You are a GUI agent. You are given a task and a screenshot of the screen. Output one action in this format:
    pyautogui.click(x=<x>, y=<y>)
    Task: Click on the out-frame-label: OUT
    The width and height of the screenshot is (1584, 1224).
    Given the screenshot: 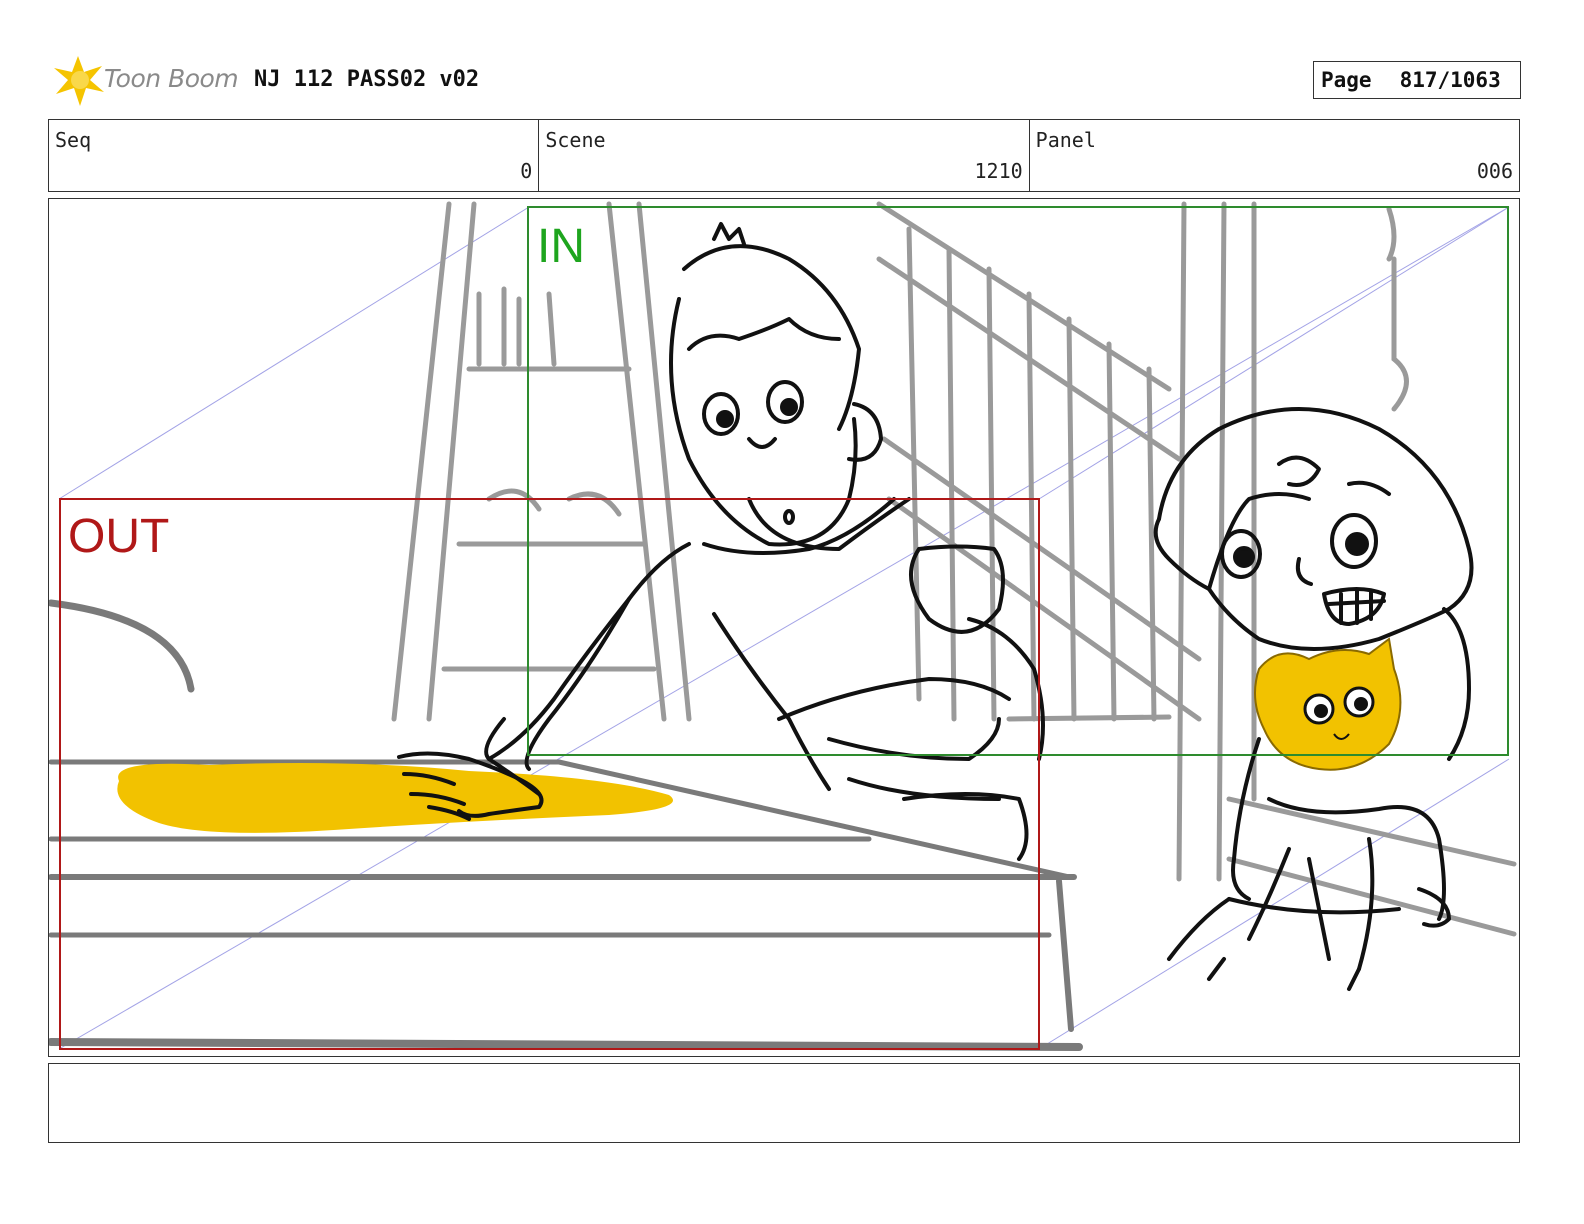 What is the action you would take?
    pyautogui.click(x=119, y=536)
    